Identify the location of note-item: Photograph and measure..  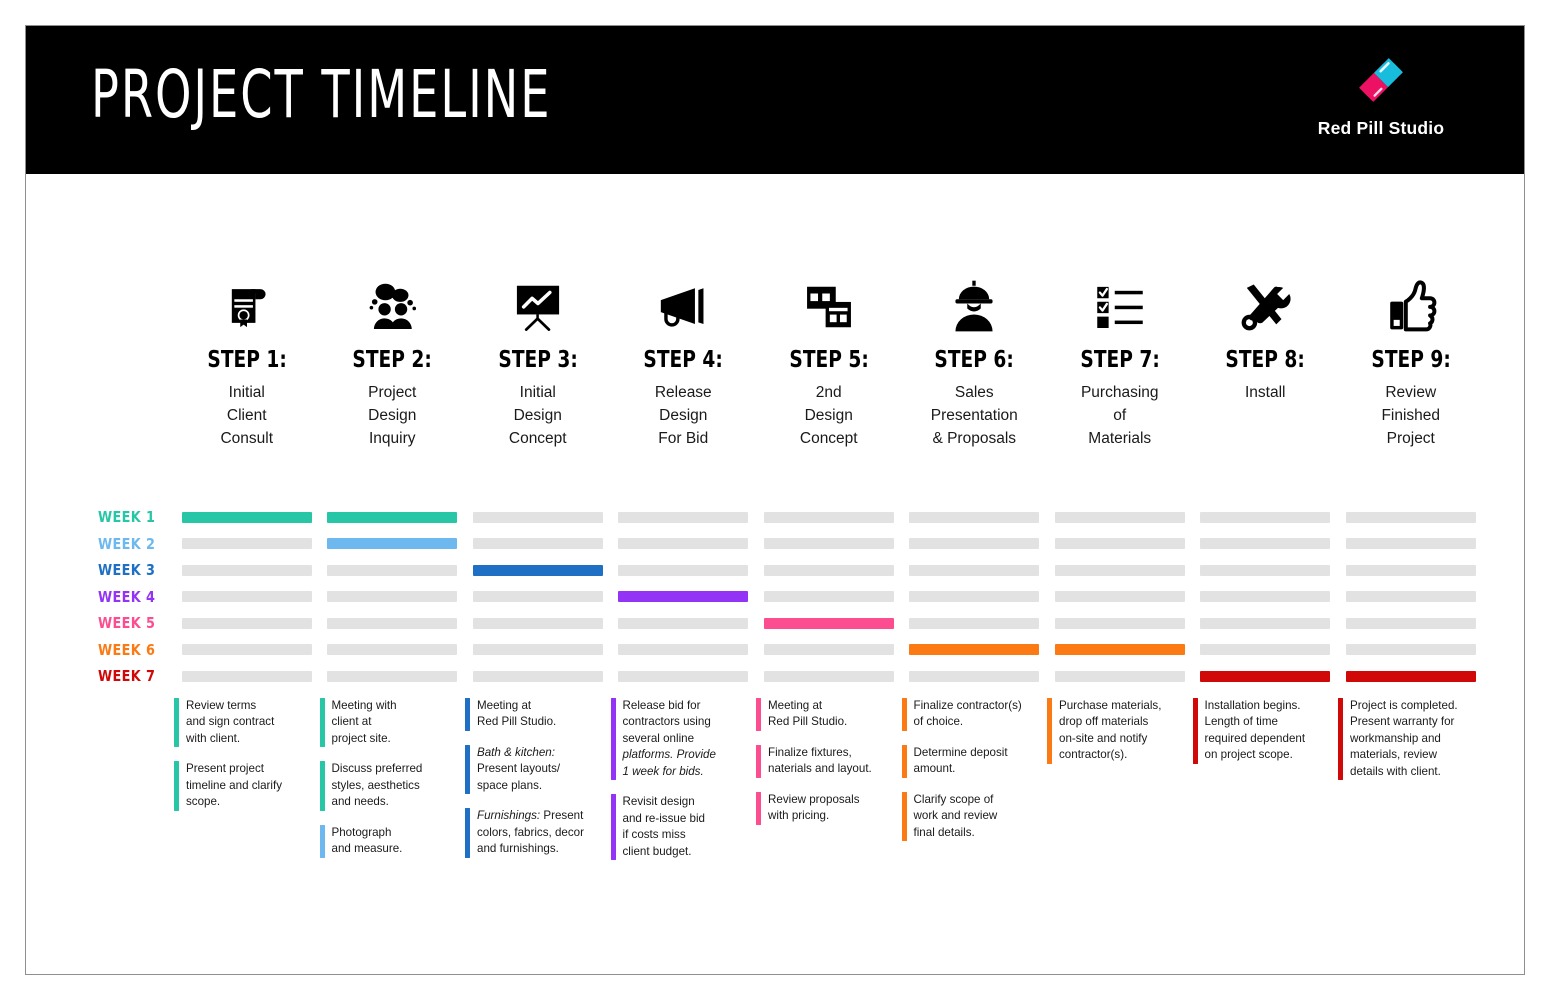
(388, 841).